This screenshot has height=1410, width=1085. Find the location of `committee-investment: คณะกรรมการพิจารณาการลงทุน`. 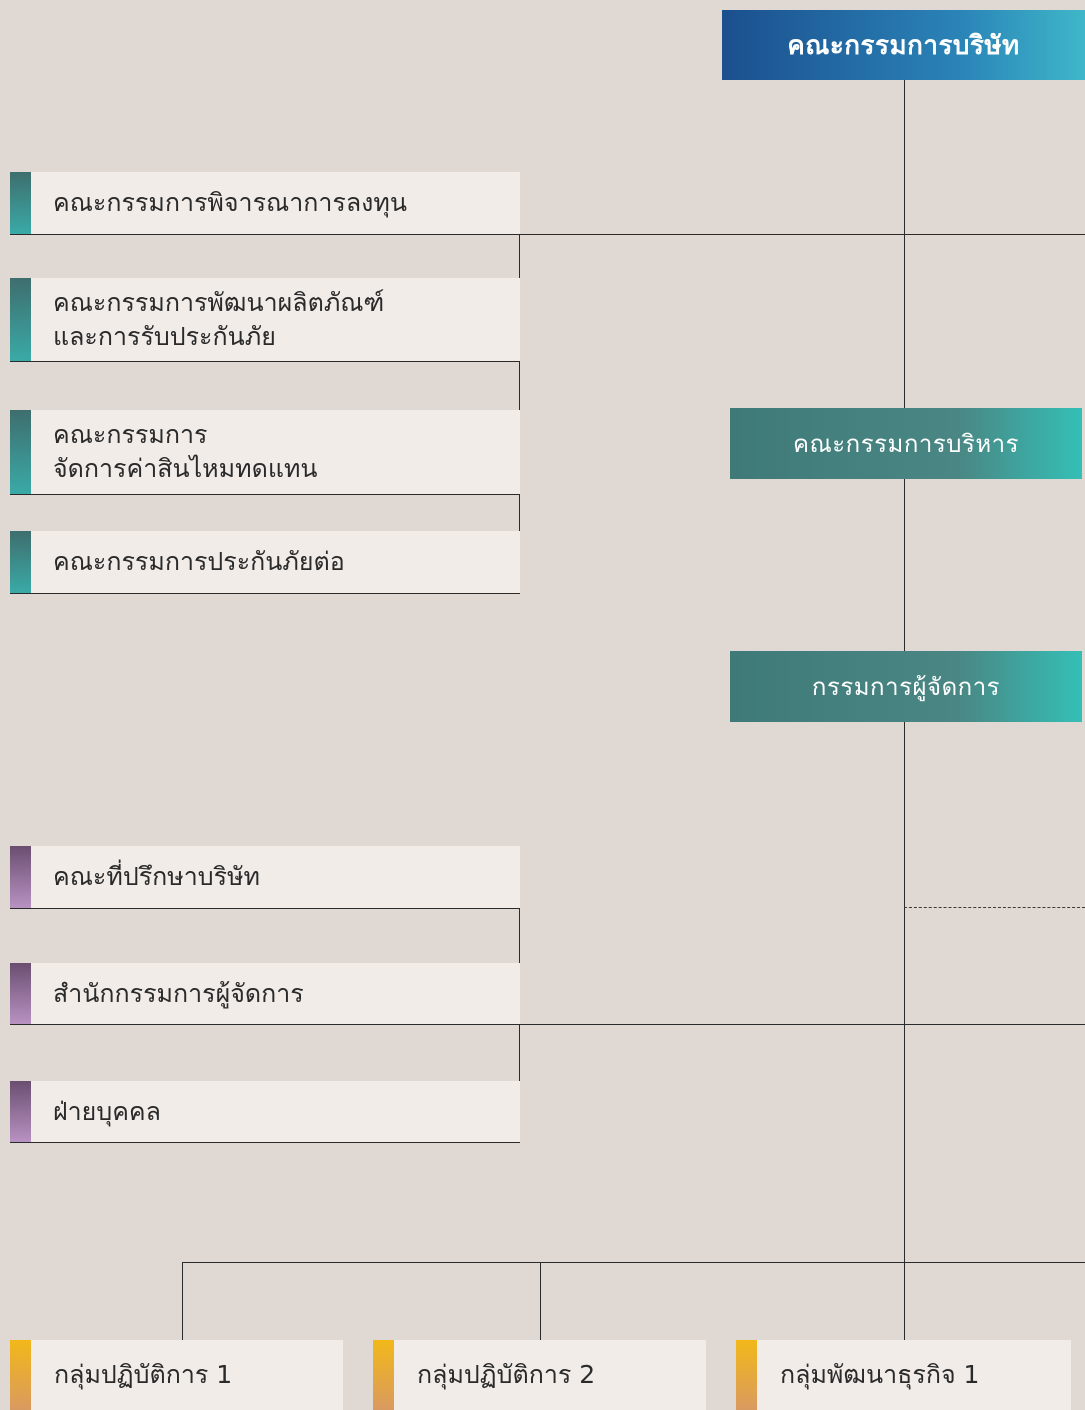

committee-investment: คณะกรรมการพิจารณาการลงทุน is located at coordinates (265, 203).